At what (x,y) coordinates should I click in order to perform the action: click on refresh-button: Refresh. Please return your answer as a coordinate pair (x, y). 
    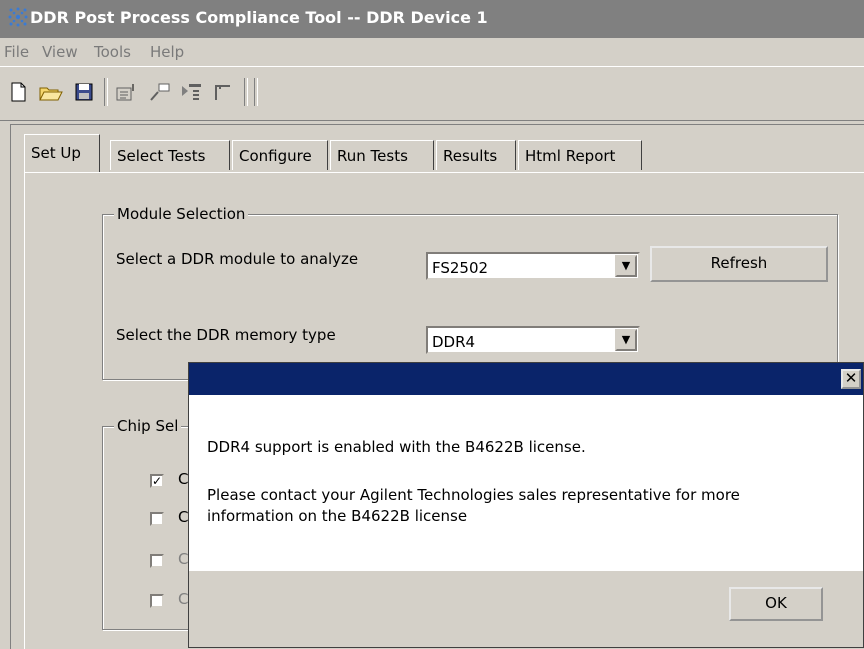
    Looking at the image, I should click on (739, 264).